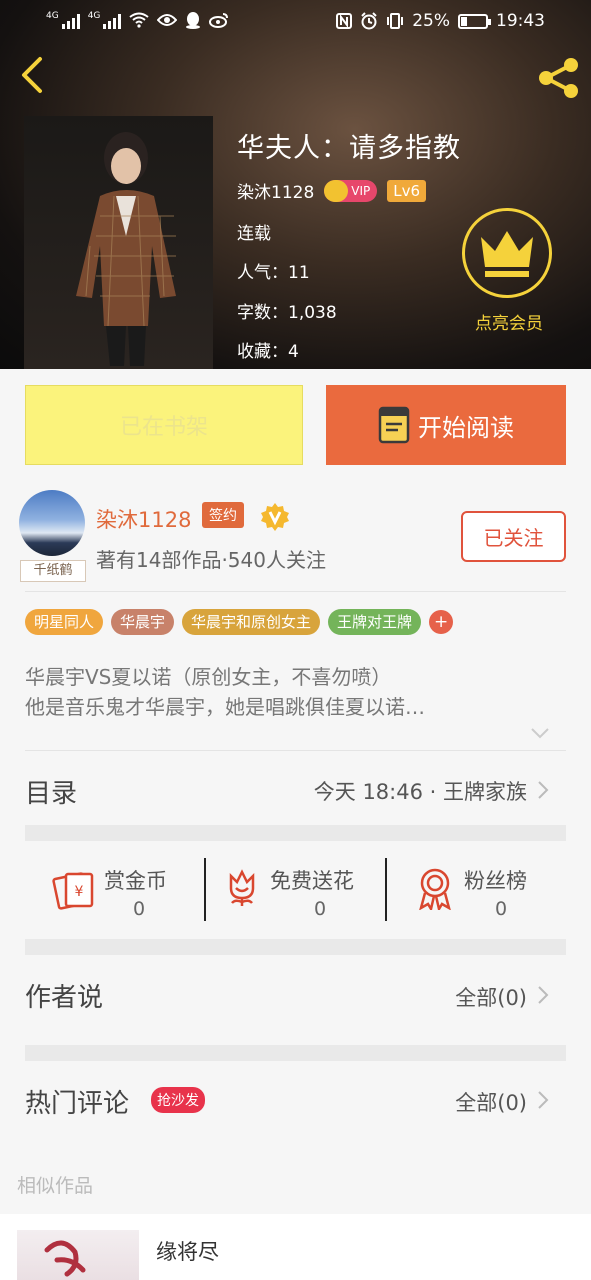 This screenshot has width=591, height=1280. What do you see at coordinates (219, 20) in the screenshot?
I see `weibo-icon` at bounding box center [219, 20].